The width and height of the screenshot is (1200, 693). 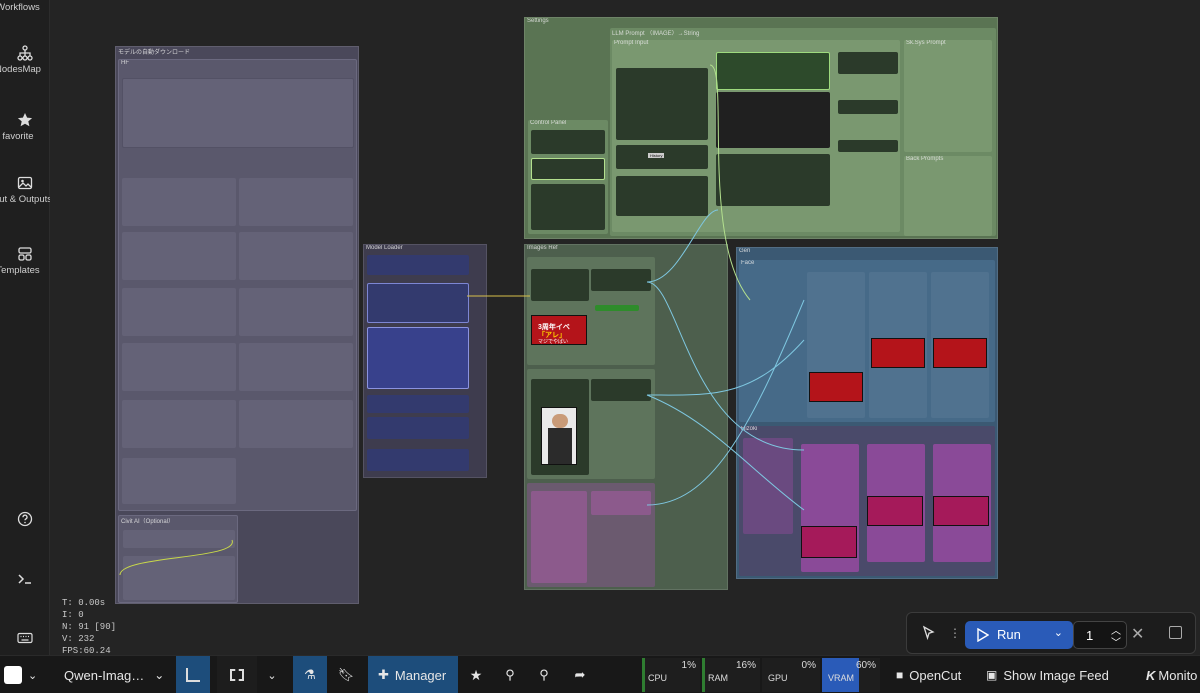 I want to click on image-icon, so click(x=25, y=183).